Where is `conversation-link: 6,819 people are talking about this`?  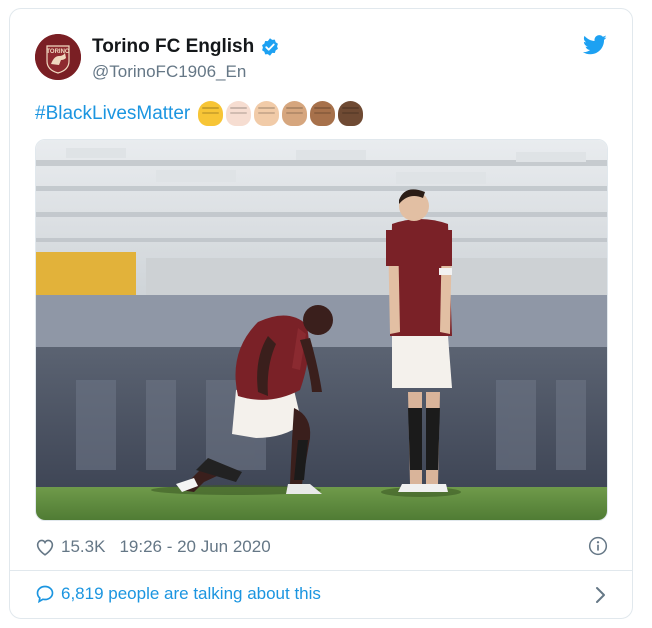 conversation-link: 6,819 people are talking about this is located at coordinates (178, 594).